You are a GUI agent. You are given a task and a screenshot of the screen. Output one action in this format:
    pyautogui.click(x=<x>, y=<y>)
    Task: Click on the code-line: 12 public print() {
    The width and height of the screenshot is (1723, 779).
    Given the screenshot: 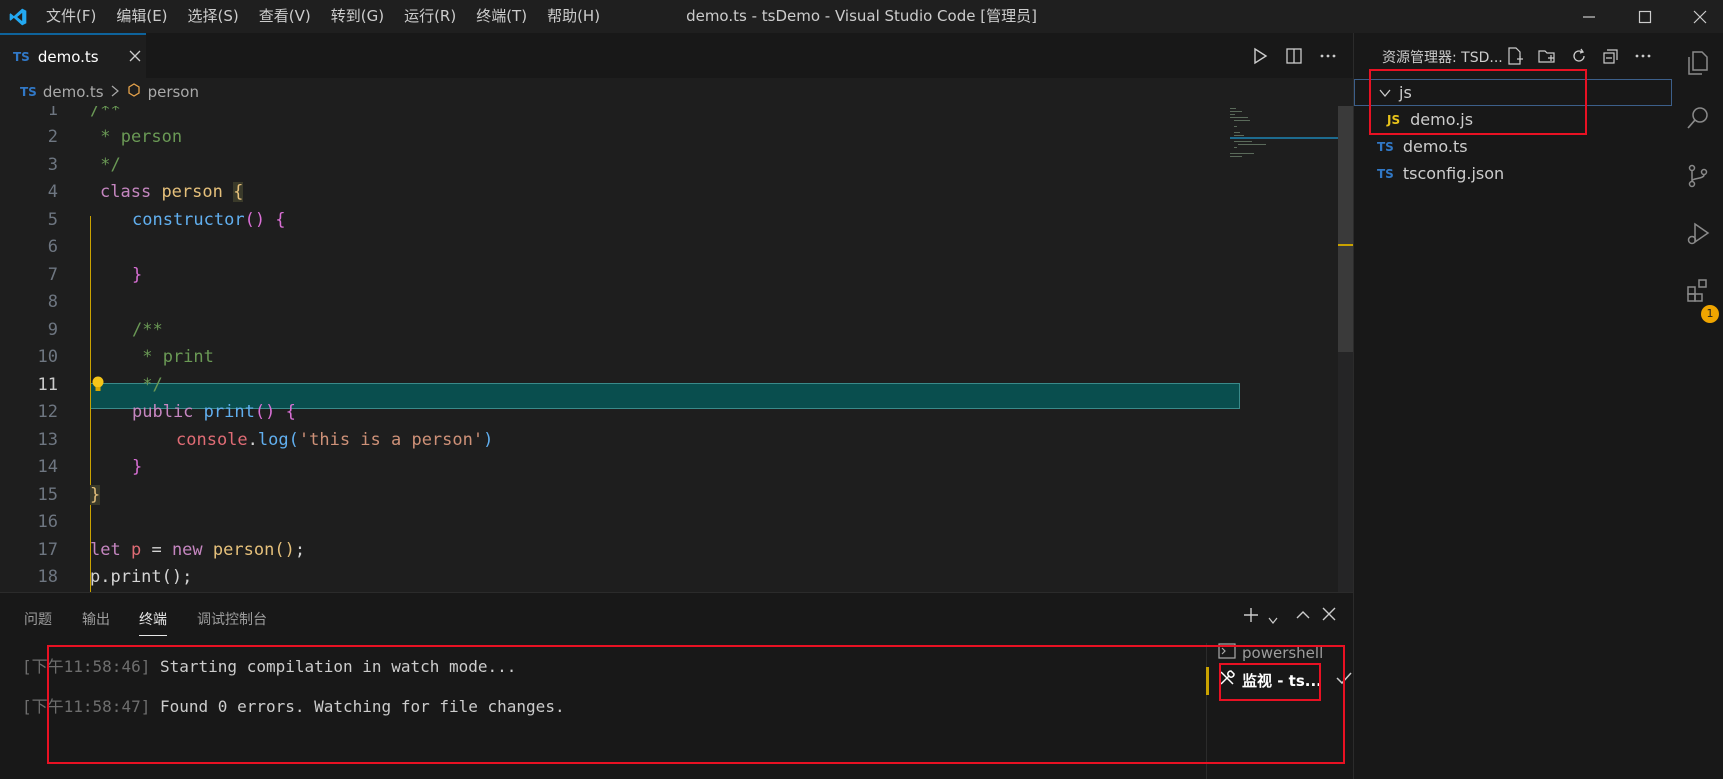 What is the action you would take?
    pyautogui.click(x=620, y=413)
    